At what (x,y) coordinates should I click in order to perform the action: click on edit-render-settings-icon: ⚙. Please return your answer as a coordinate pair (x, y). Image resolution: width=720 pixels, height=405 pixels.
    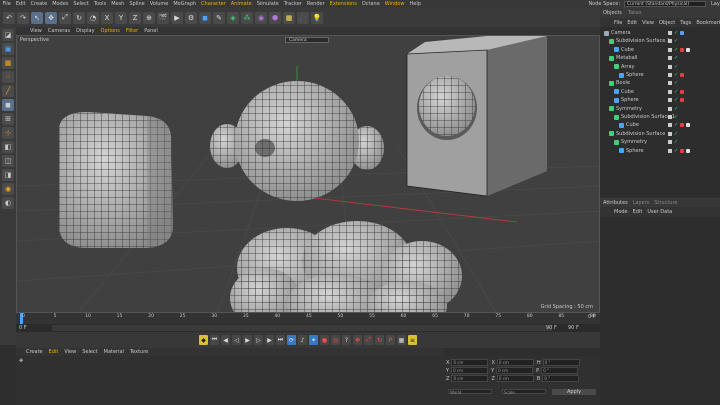
    Looking at the image, I should click on (191, 17).